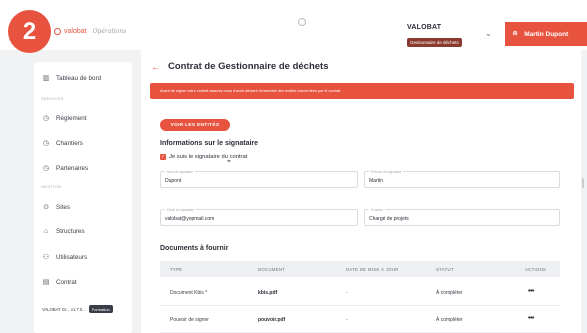 The height and width of the screenshot is (333, 587). What do you see at coordinates (488, 33) in the screenshot?
I see `chevron-down-icon: ⌄` at bounding box center [488, 33].